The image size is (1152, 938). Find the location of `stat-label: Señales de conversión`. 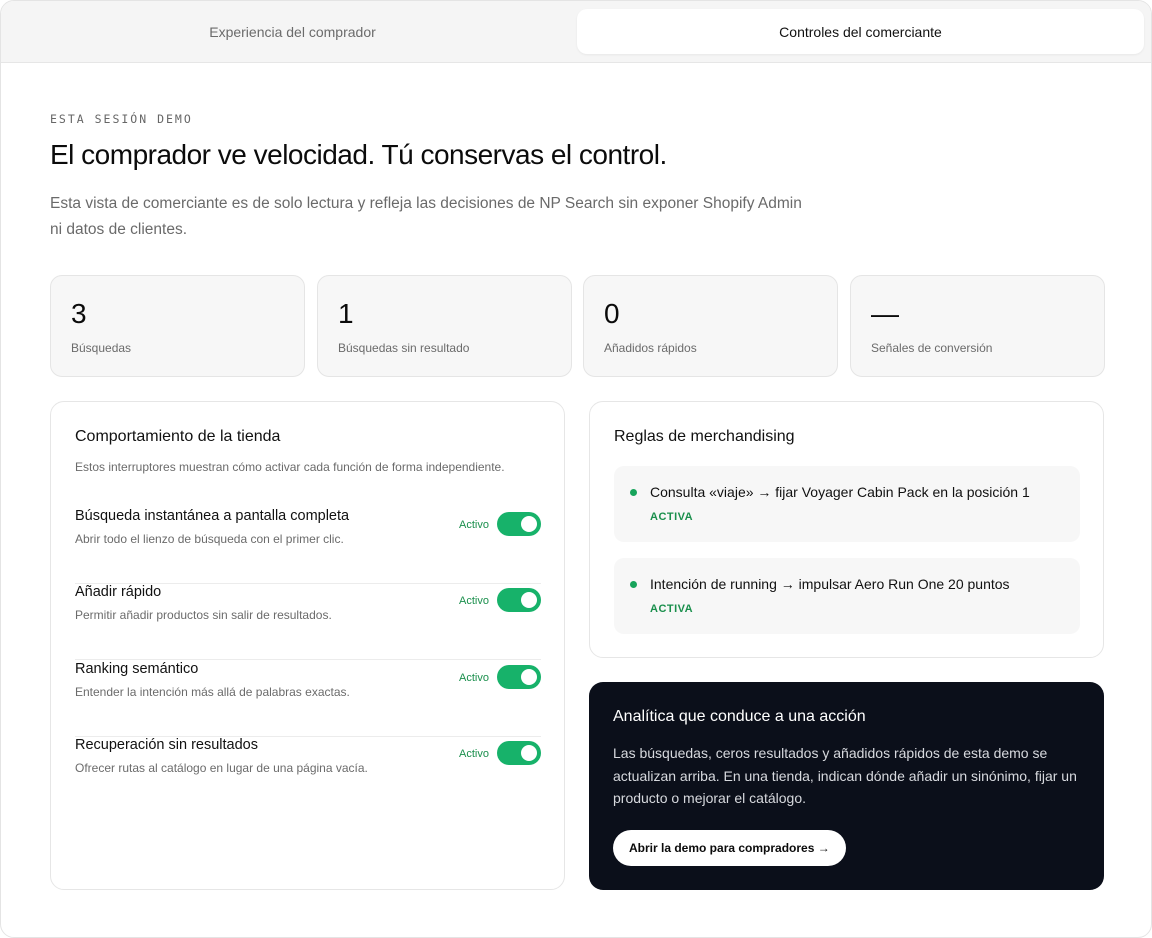

stat-label: Señales de conversión is located at coordinates (932, 348).